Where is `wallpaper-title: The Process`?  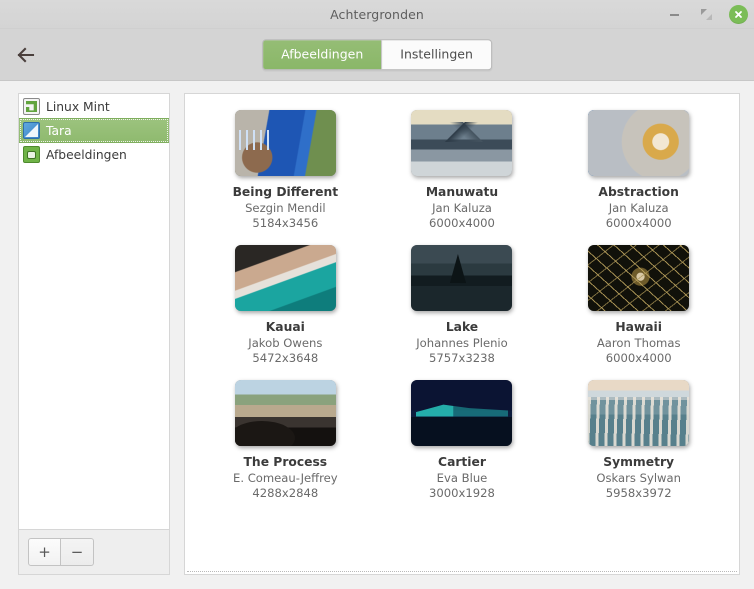
wallpaper-title: The Process is located at coordinates (285, 461).